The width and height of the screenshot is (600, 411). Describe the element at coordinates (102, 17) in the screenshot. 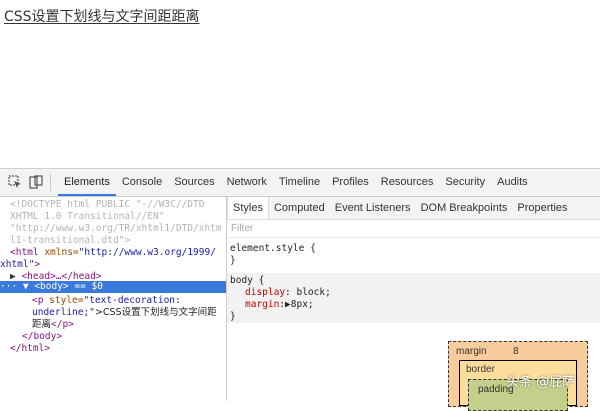

I see `page-heading-text: CSS设置下划线与文字间距距离` at that location.